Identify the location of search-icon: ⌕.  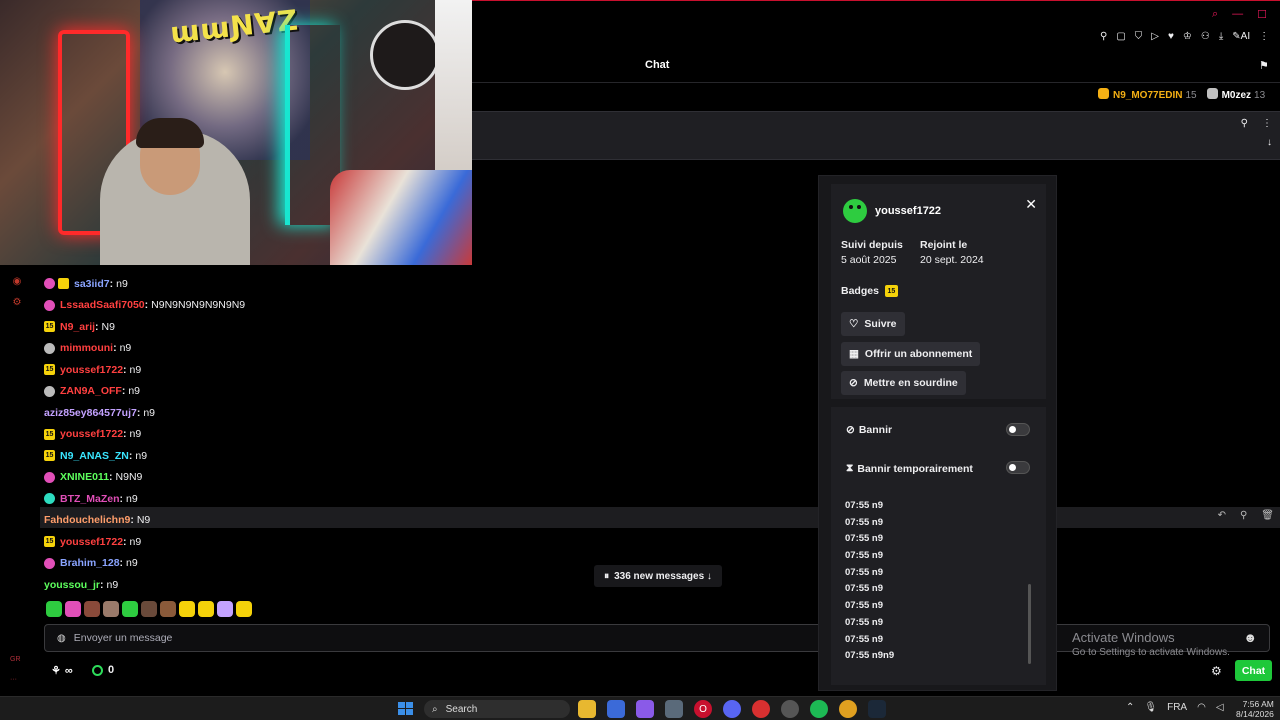
(1215, 14).